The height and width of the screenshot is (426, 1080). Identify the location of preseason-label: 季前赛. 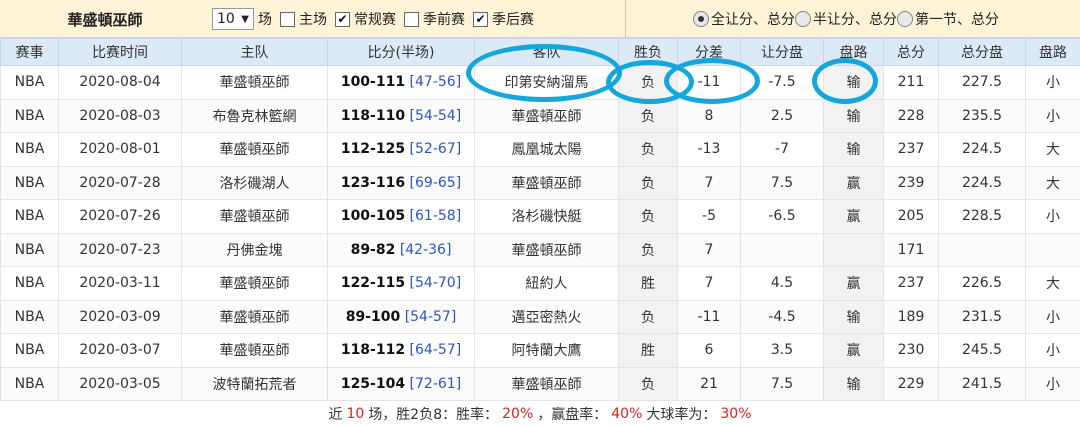
(444, 20).